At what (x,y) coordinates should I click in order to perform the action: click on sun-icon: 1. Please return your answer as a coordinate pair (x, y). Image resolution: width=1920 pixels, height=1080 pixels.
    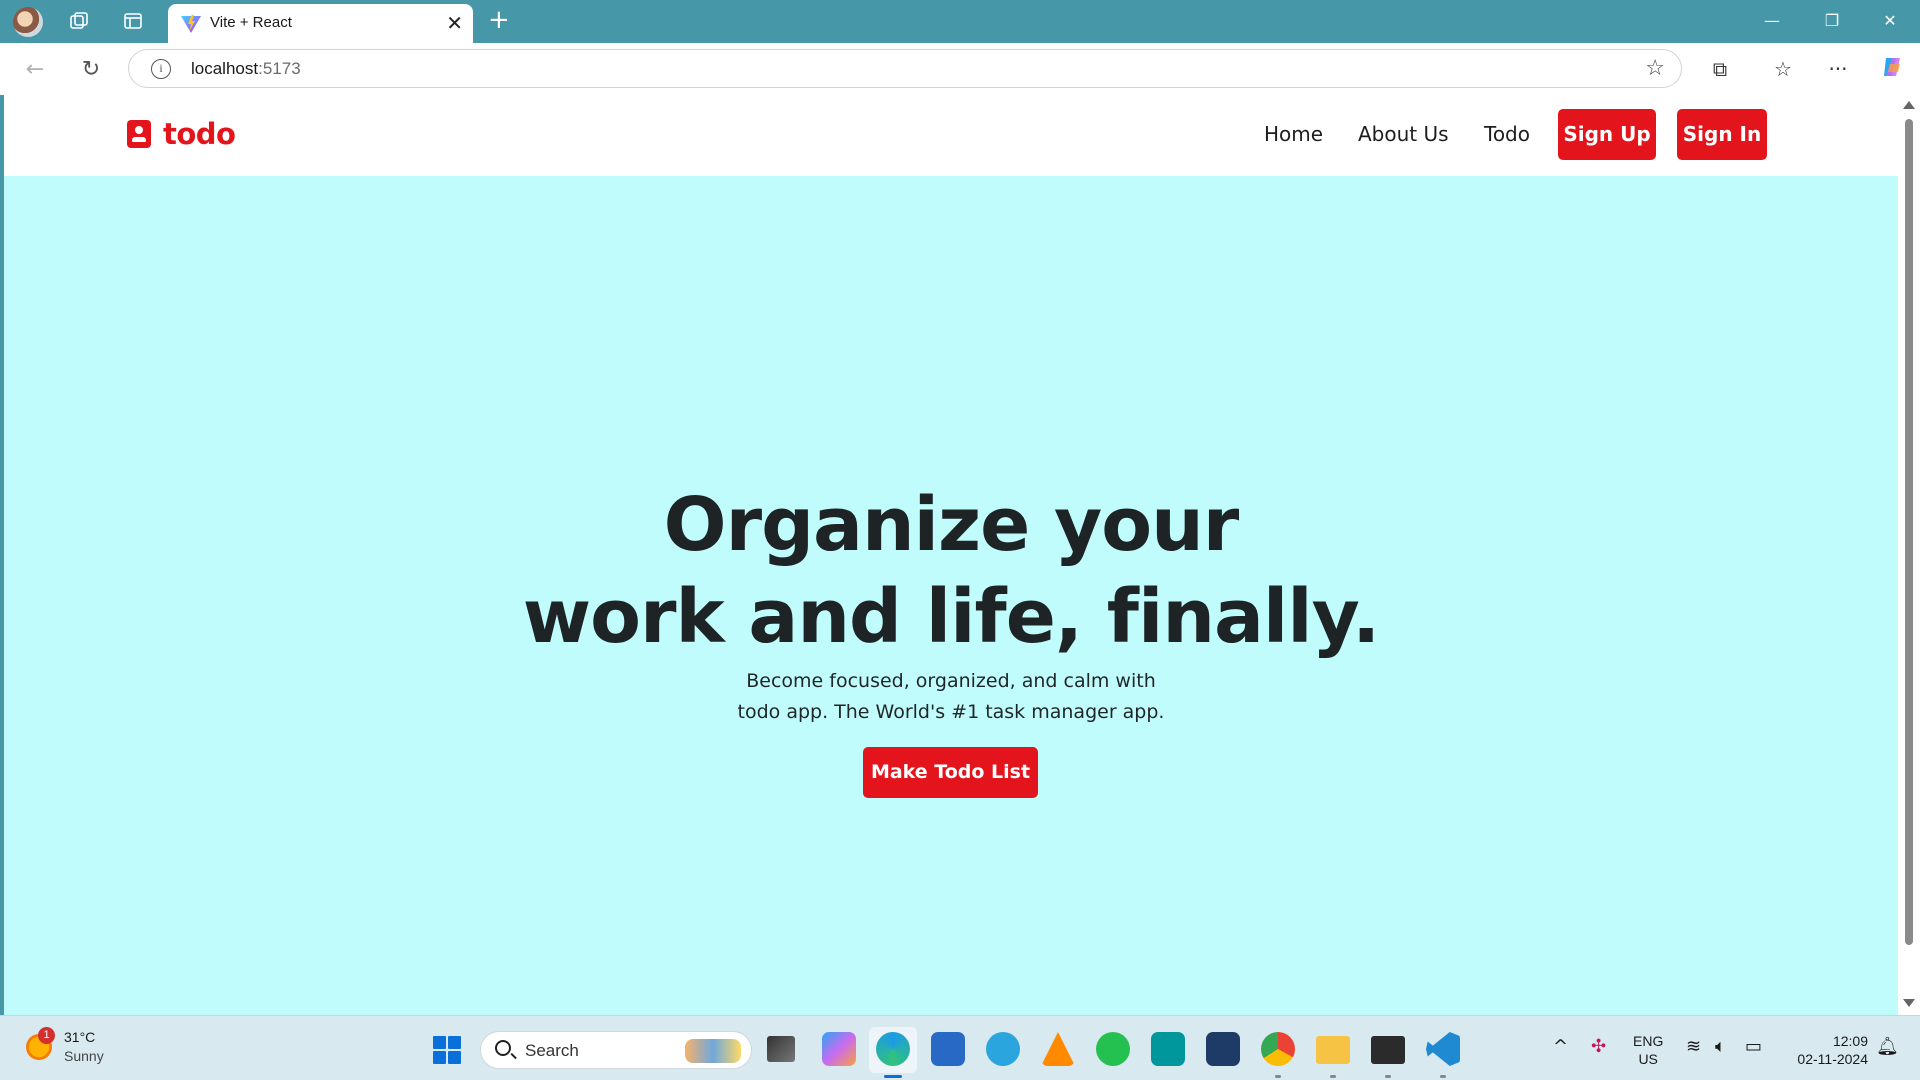
    Looking at the image, I should click on (40, 1043).